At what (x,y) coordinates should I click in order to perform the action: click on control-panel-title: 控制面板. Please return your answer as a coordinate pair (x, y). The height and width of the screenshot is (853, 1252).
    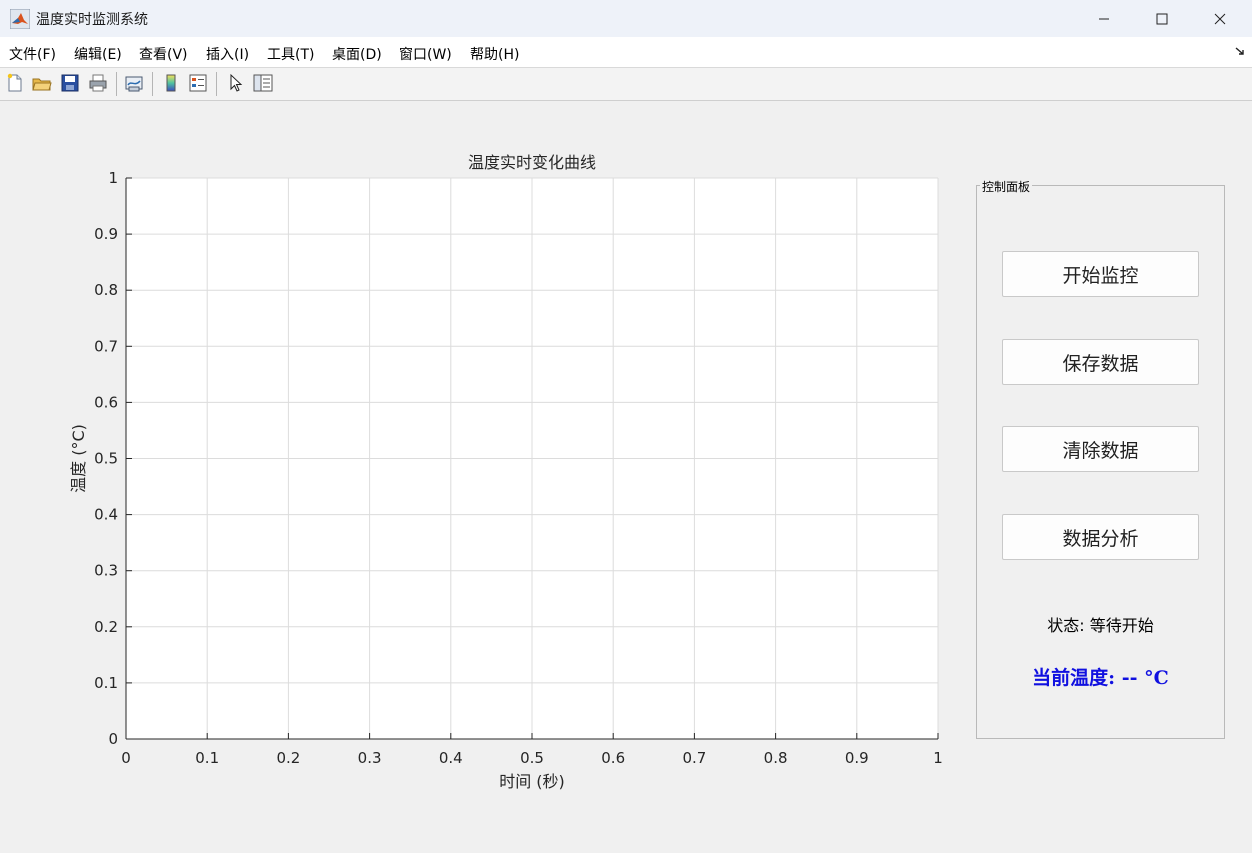
    Looking at the image, I should click on (1006, 186).